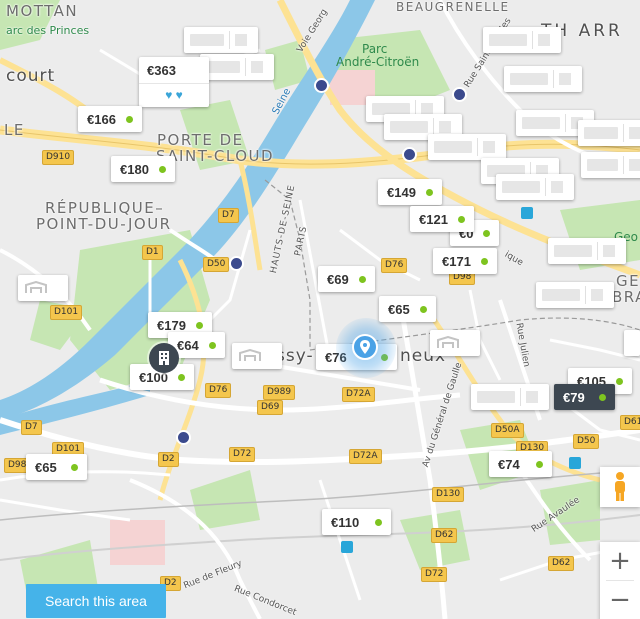 The height and width of the screenshot is (619, 640). I want to click on place-label-le: LE, so click(14, 130).